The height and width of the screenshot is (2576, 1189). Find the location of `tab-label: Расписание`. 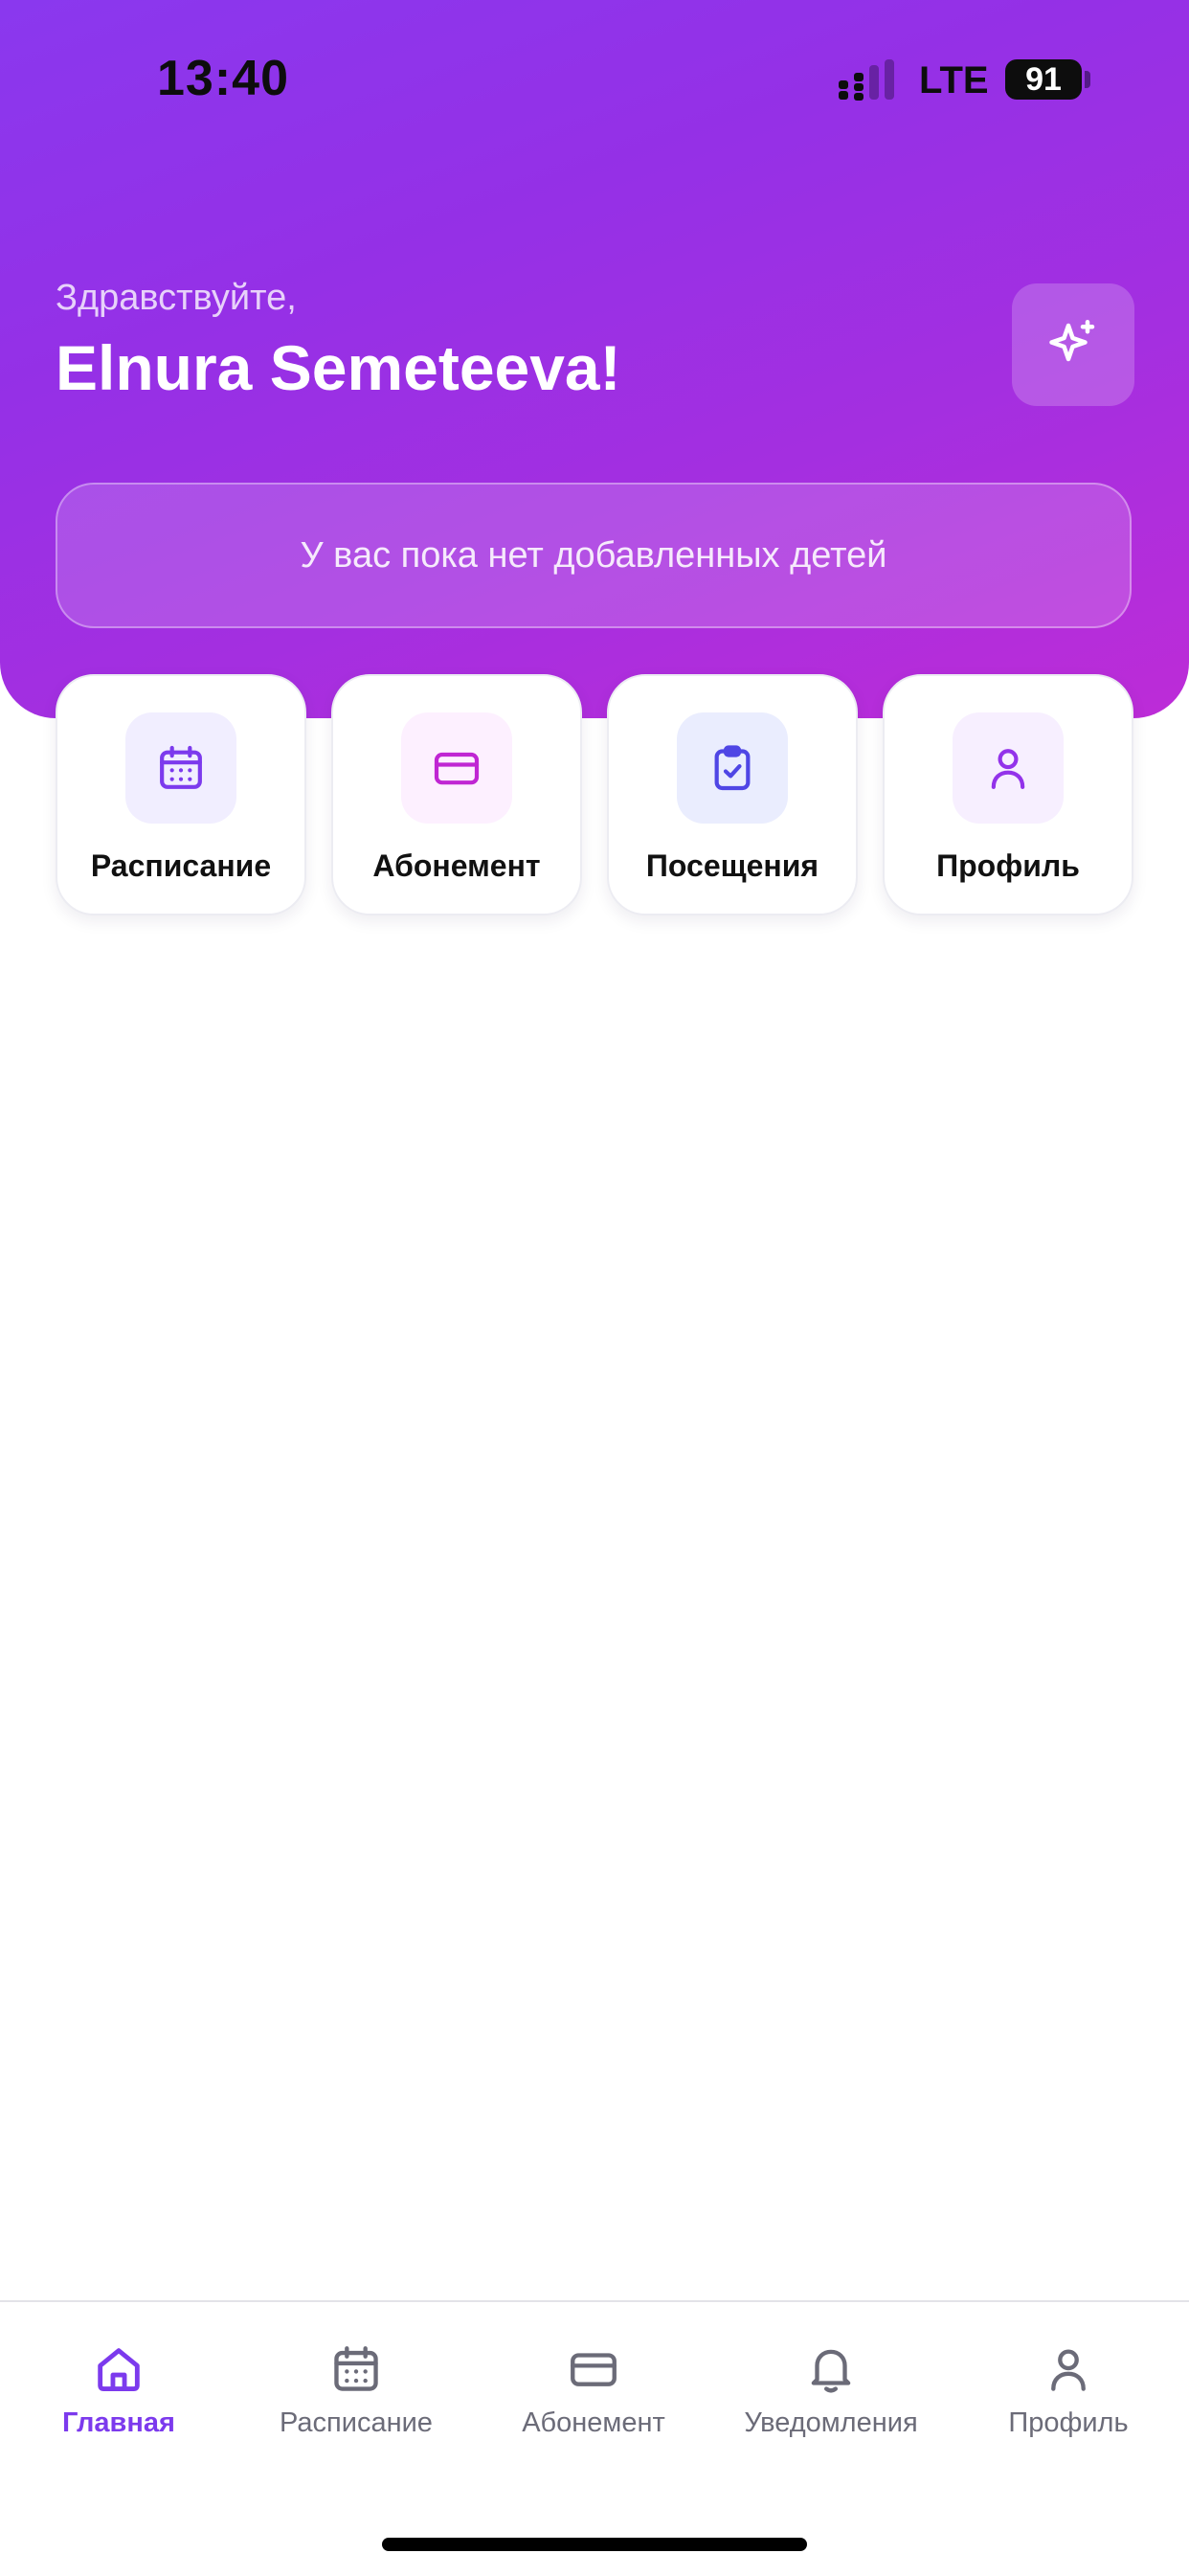

tab-label: Расписание is located at coordinates (356, 2422).